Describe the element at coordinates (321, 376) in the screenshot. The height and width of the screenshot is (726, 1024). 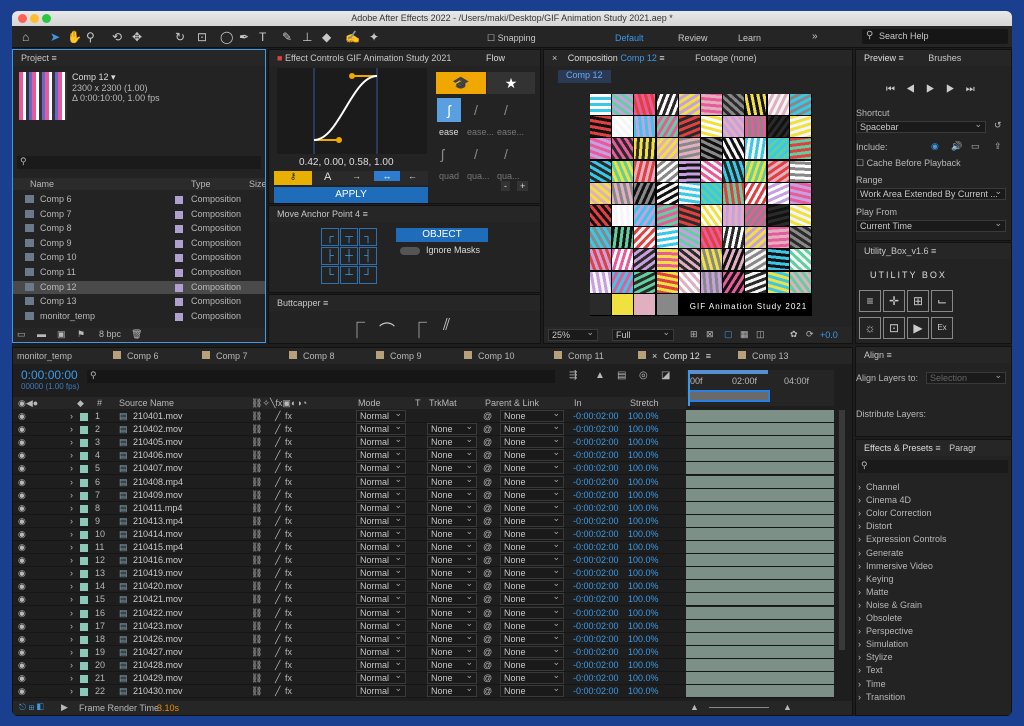
I see `timeline-search-input: ⚲` at that location.